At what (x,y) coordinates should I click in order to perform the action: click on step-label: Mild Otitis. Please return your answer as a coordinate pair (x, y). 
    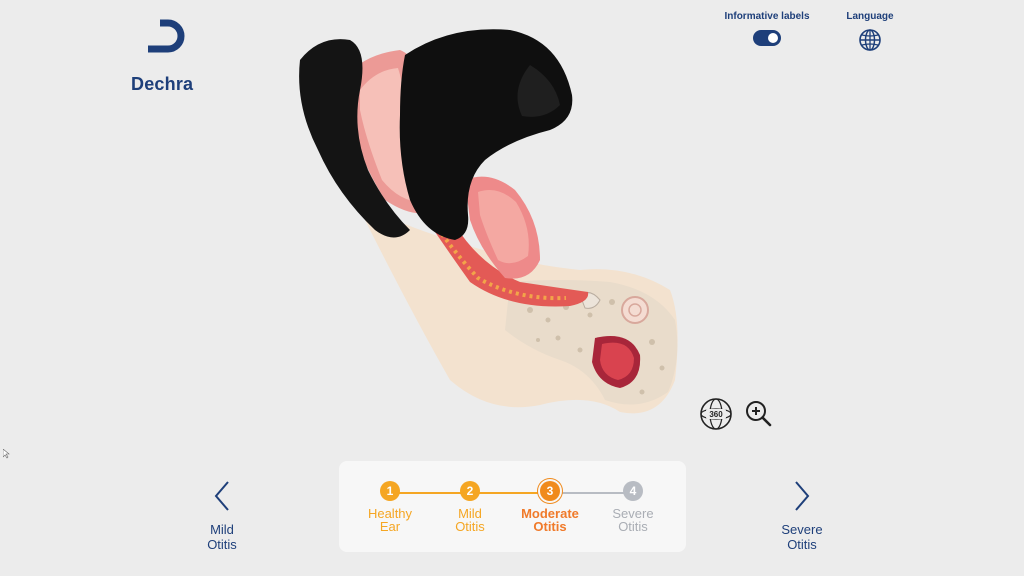
    Looking at the image, I should click on (470, 520).